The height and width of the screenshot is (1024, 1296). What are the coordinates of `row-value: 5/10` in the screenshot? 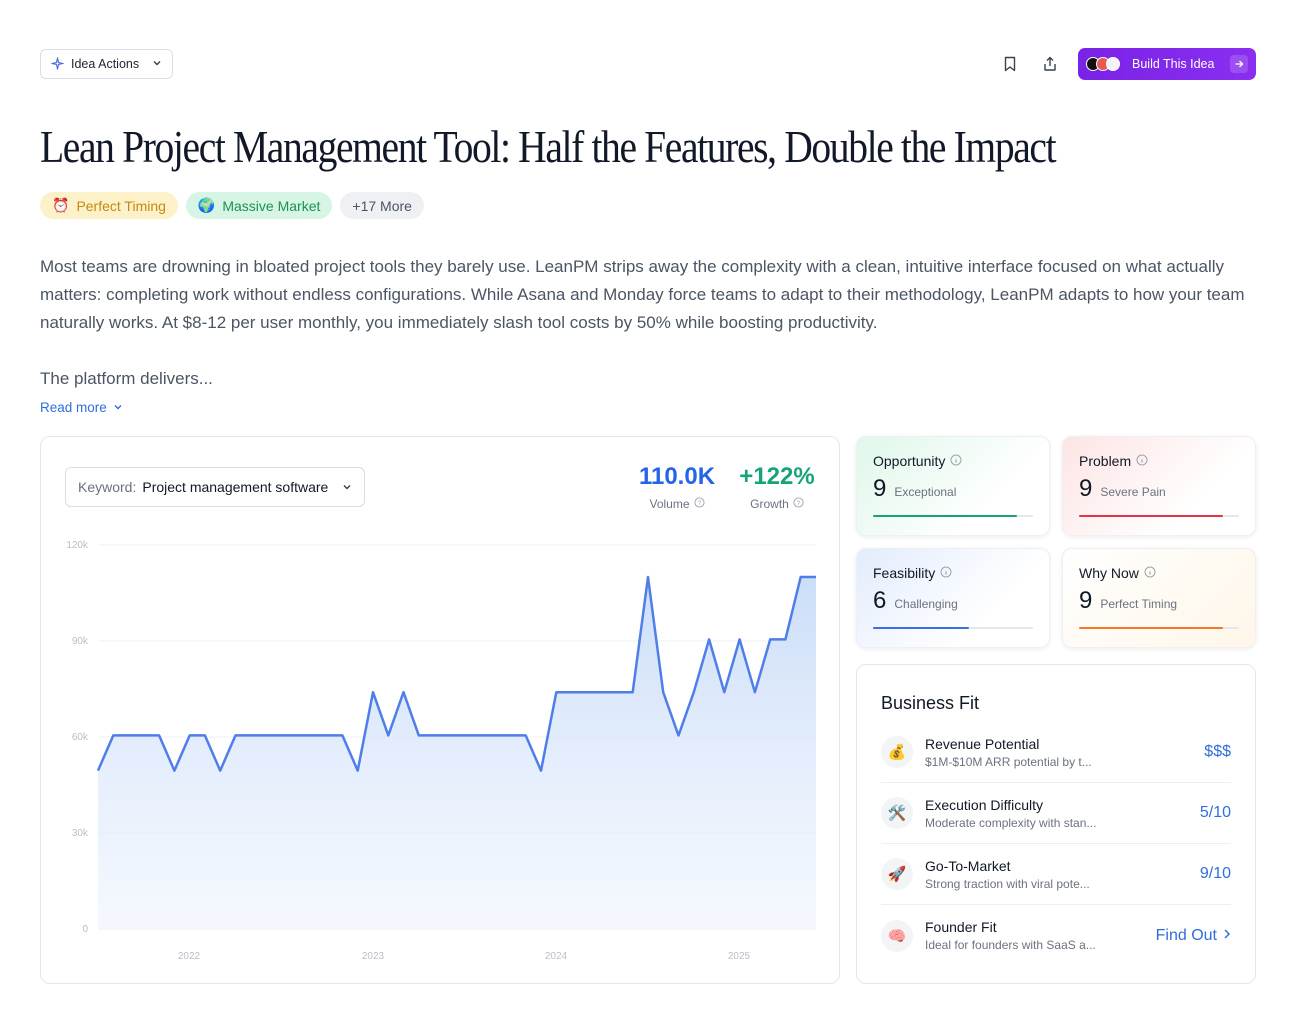 It's located at (1215, 812).